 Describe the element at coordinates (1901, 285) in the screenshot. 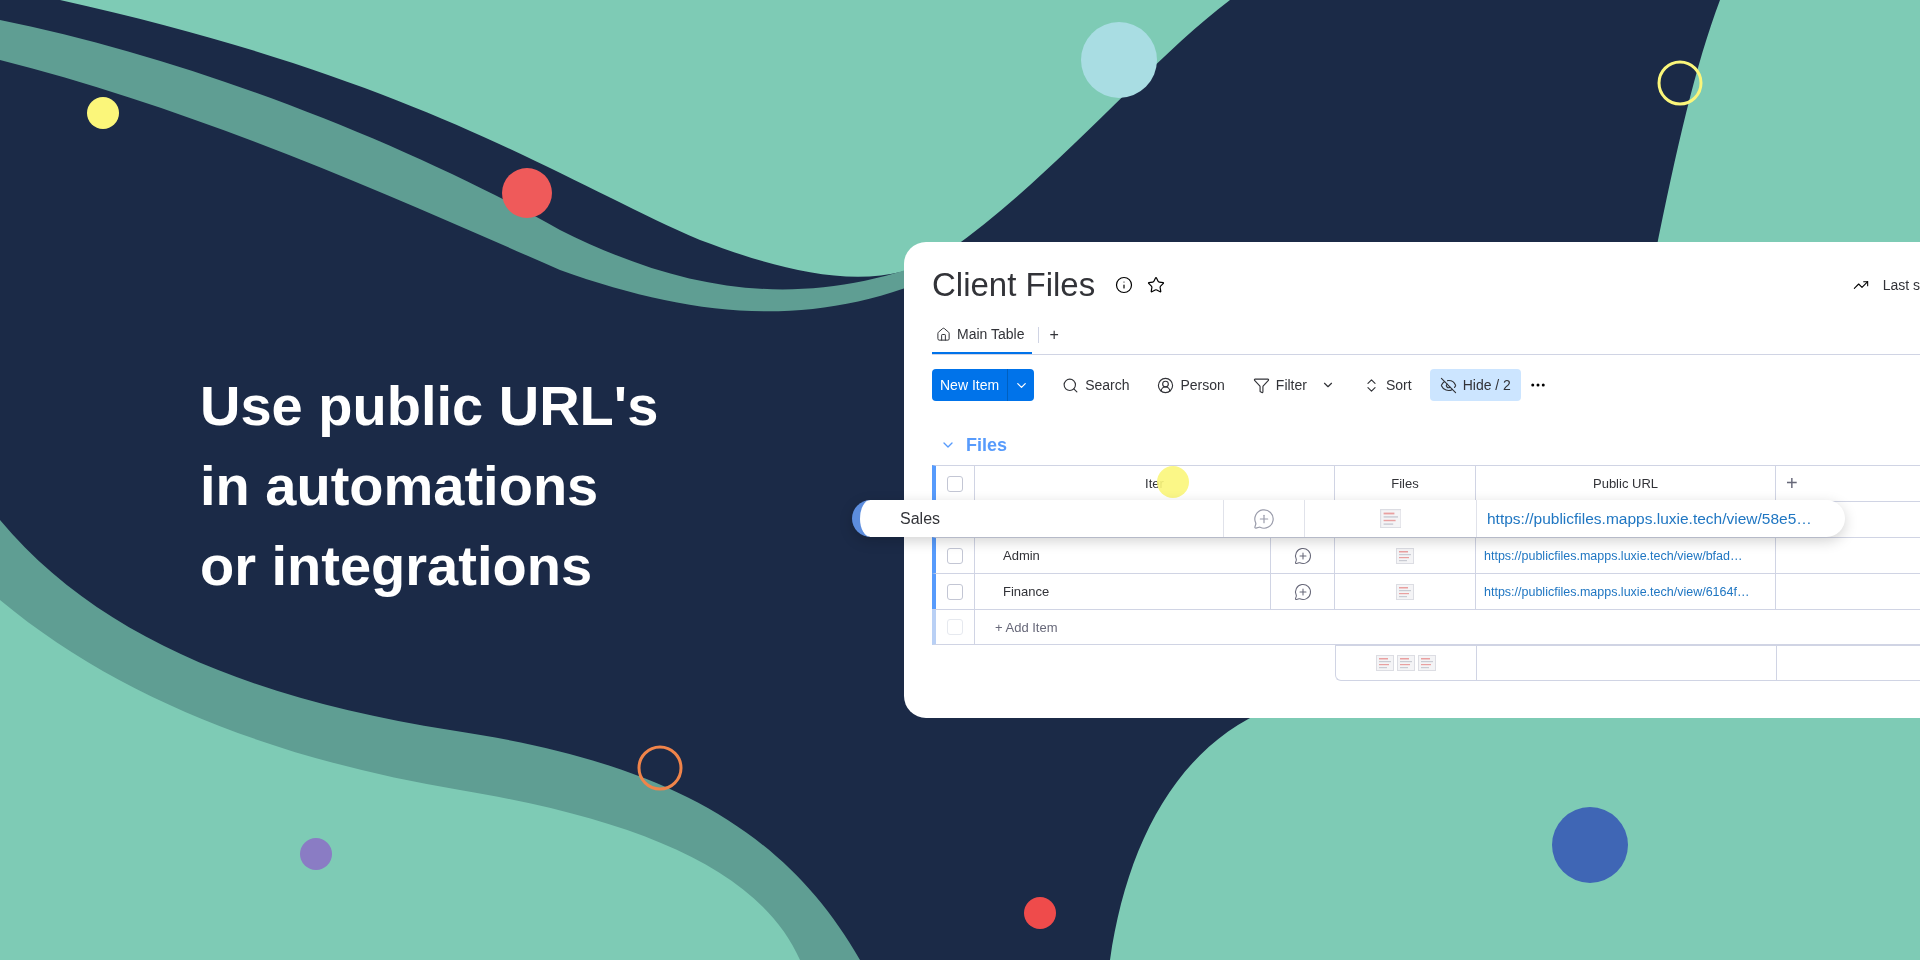

I see `last-seen-label: Last s` at that location.